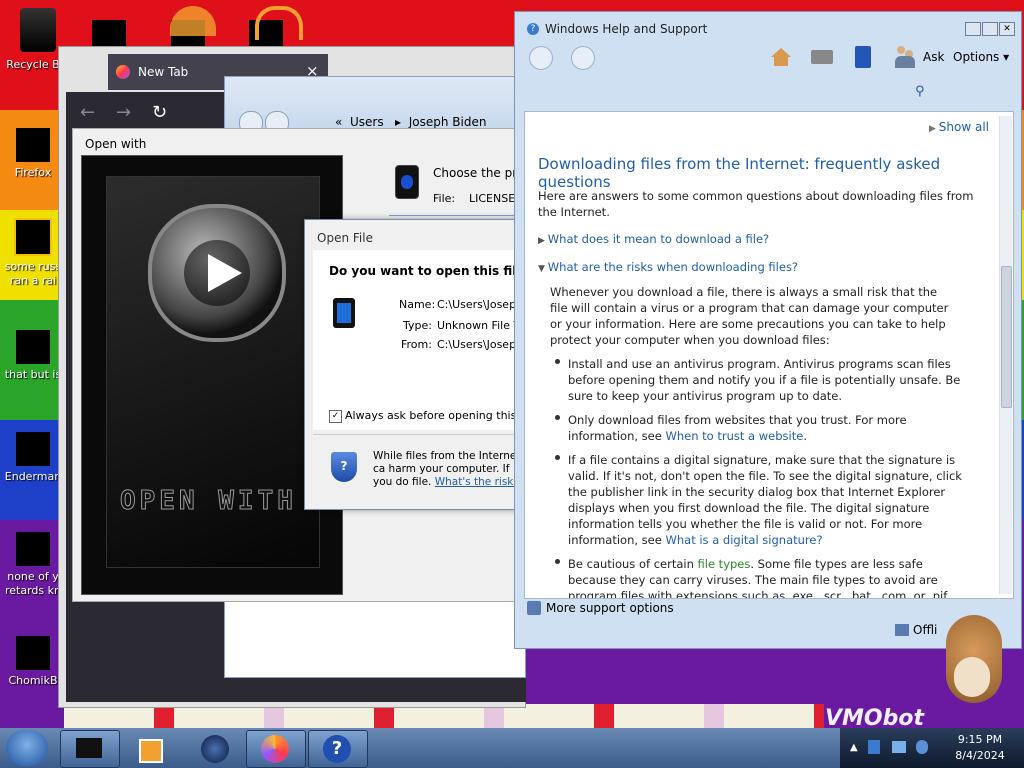 Image resolution: width=1024 pixels, height=768 pixels. I want to click on desktop-icon-recycle-bin: Recycle B, so click(33, 65).